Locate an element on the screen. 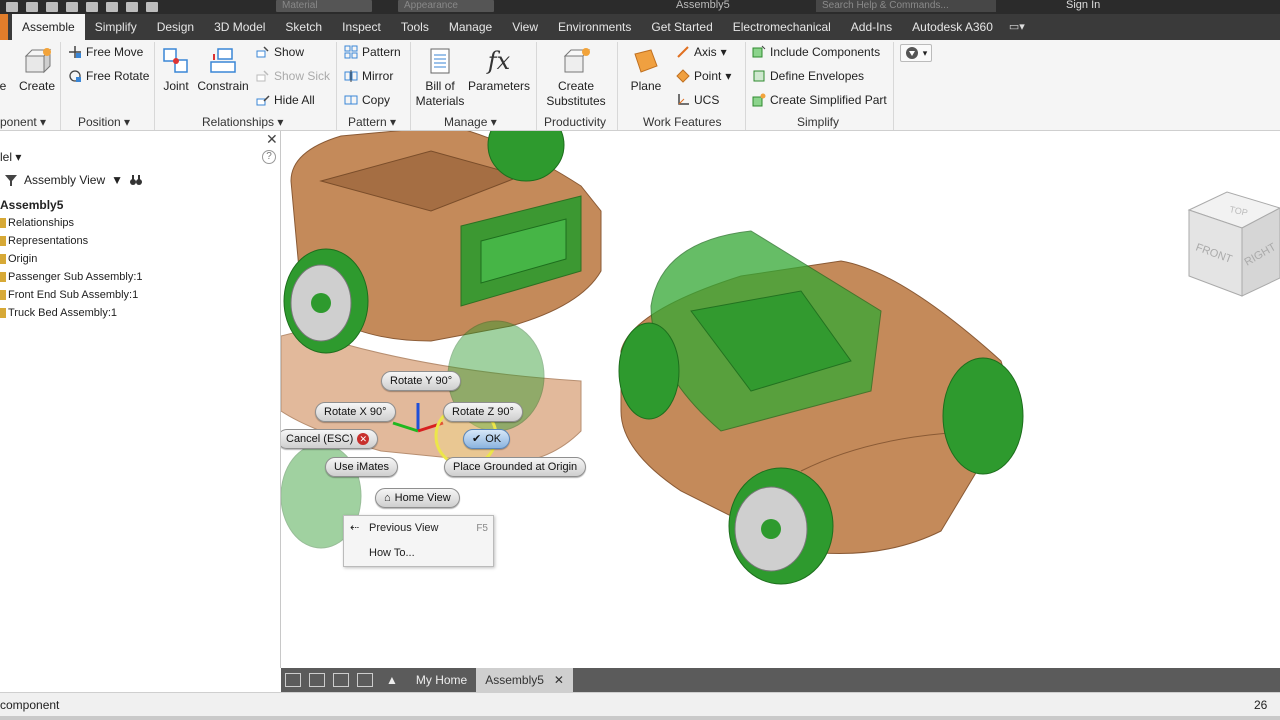 The image size is (1280, 720). cascade-icon is located at coordinates (293, 680).